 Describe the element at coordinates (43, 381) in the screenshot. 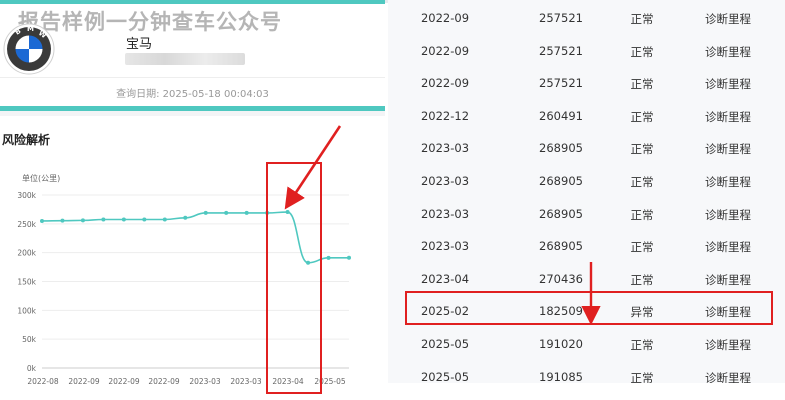

I see `x-tick-label: 2022-08` at that location.